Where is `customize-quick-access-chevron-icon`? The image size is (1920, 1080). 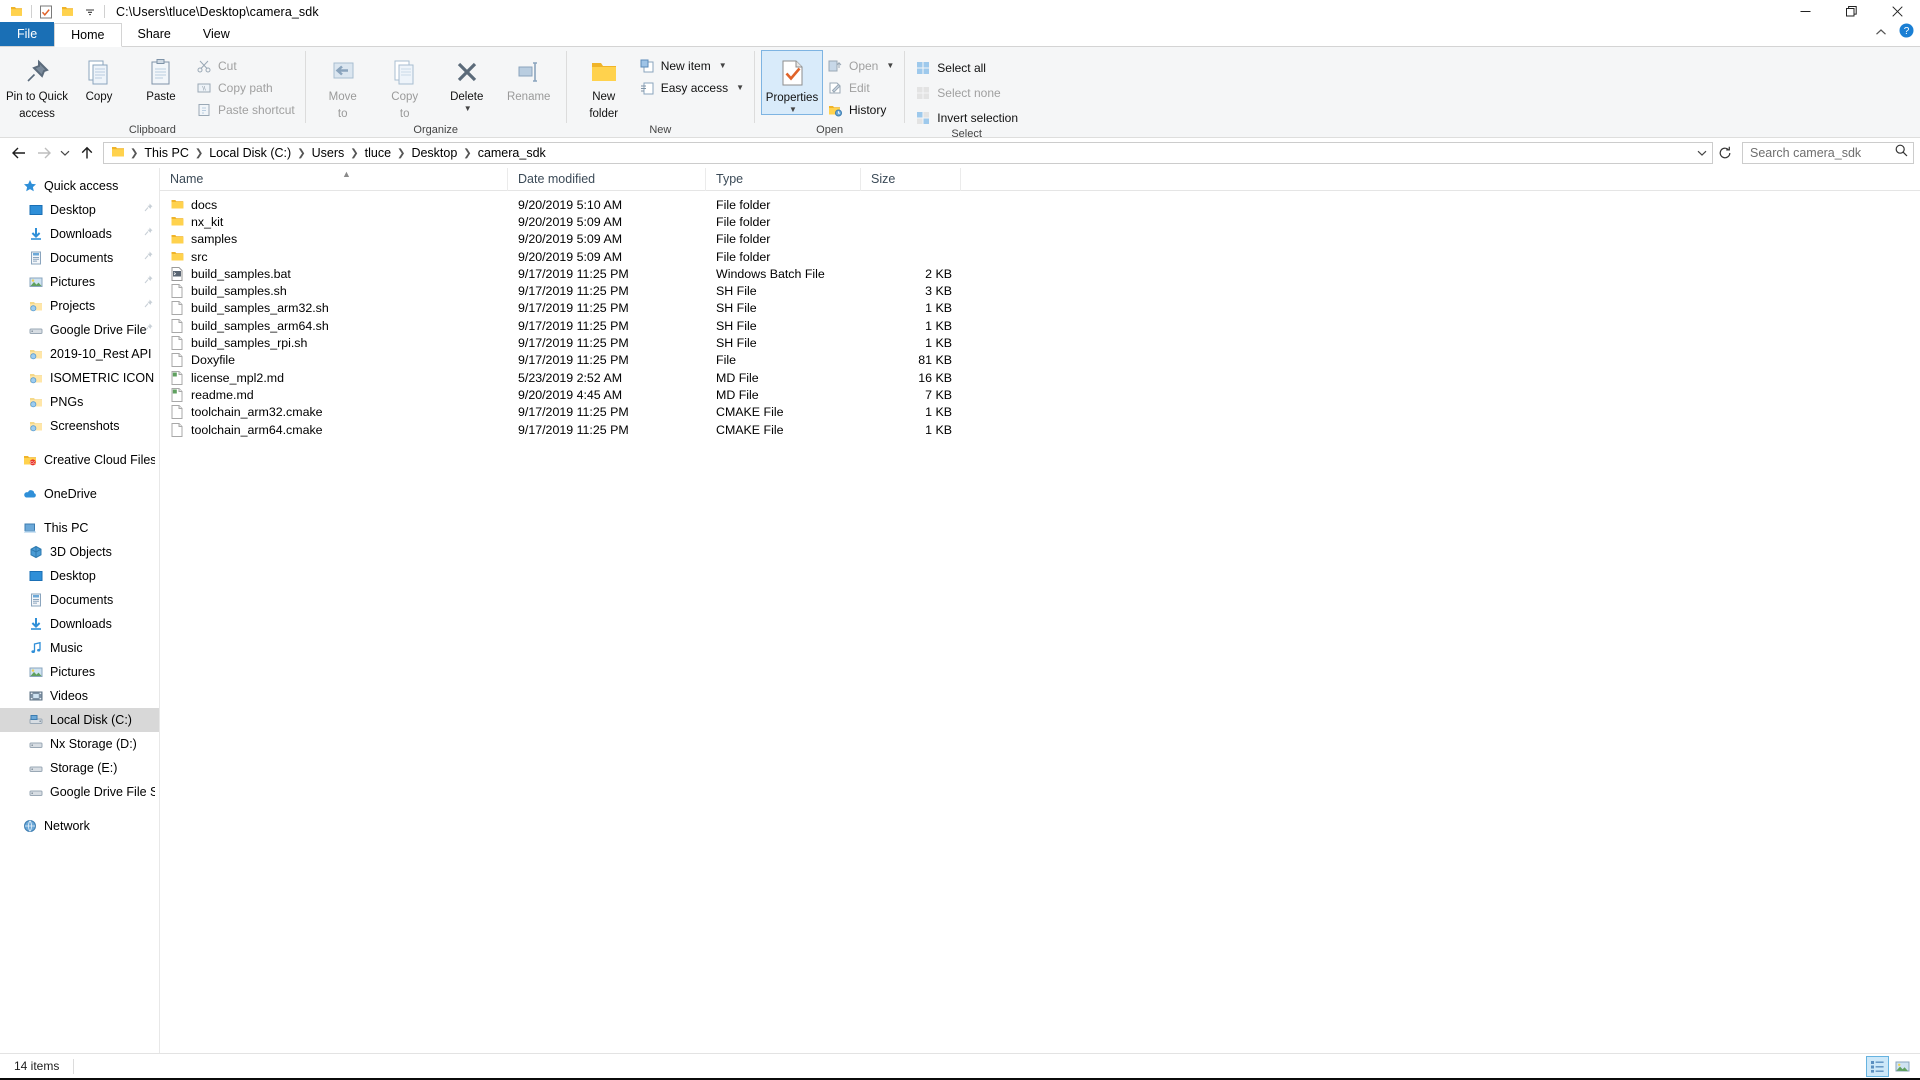
customize-quick-access-chevron-icon is located at coordinates (90, 11).